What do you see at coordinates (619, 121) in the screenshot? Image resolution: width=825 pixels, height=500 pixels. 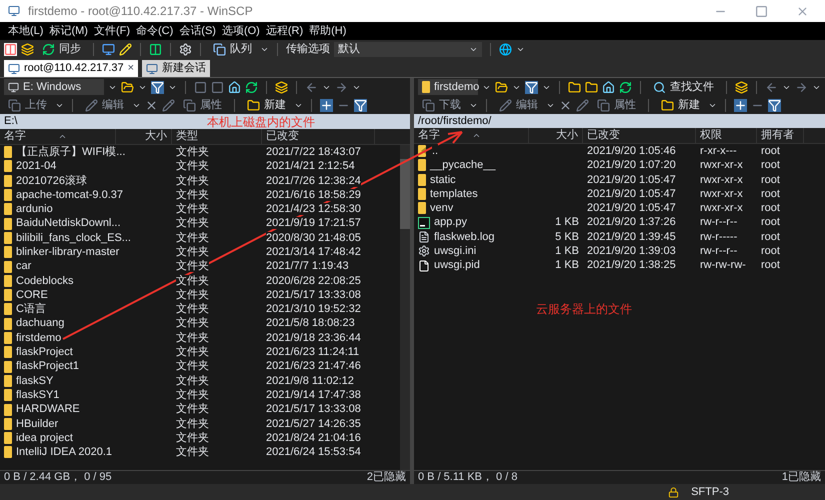 I see `path-bar: /root/firstdemo/` at bounding box center [619, 121].